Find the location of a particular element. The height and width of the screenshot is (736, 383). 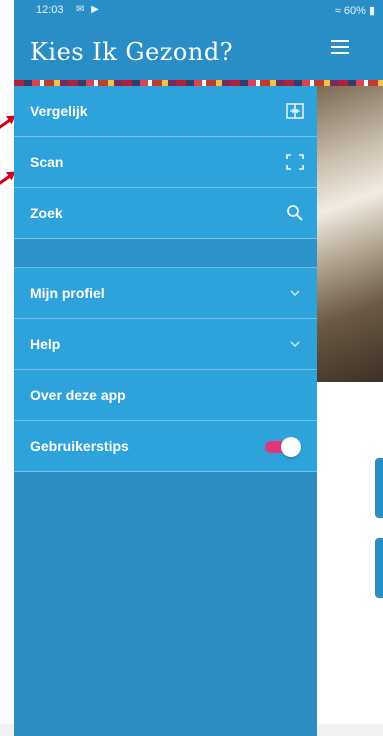

menu-item-label: Over deze app is located at coordinates (78, 395).